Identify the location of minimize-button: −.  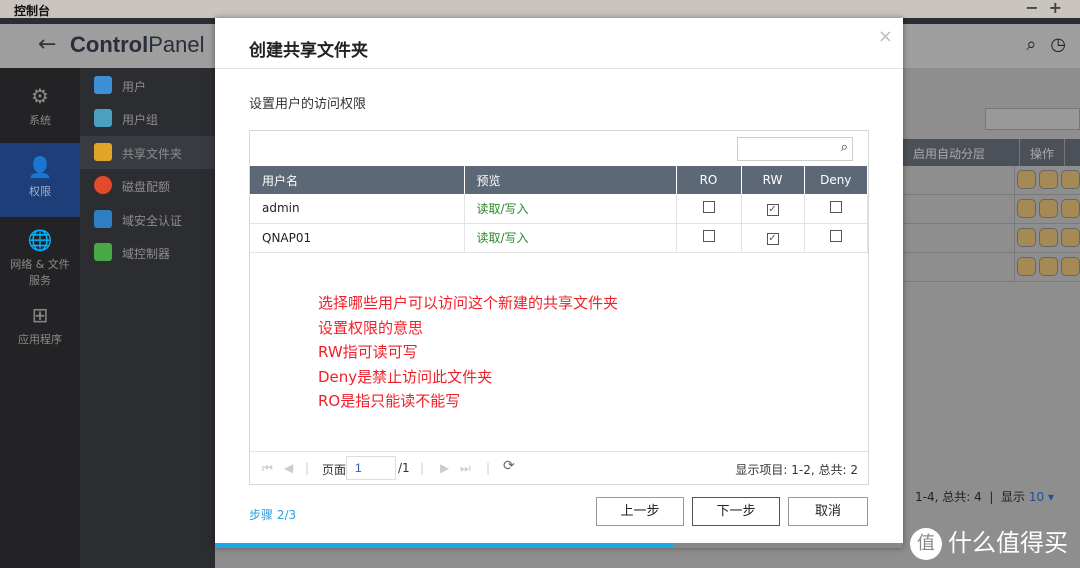
(1036, 8).